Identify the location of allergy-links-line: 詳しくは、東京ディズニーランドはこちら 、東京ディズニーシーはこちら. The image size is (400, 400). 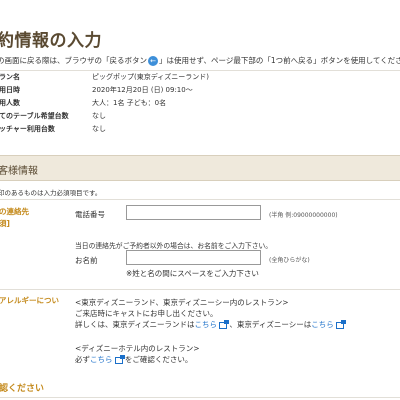
(210, 324).